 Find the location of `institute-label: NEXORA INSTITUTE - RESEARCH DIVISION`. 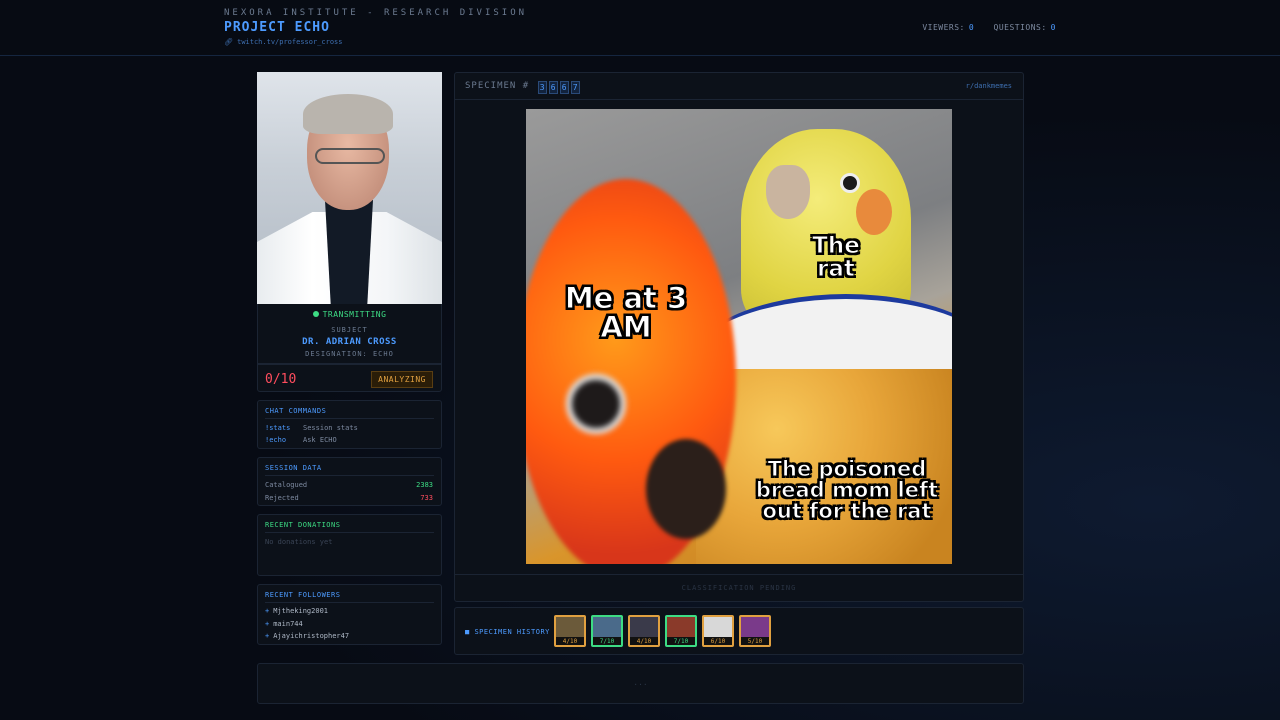

institute-label: NEXORA INSTITUTE - RESEARCH DIVISION is located at coordinates (376, 13).